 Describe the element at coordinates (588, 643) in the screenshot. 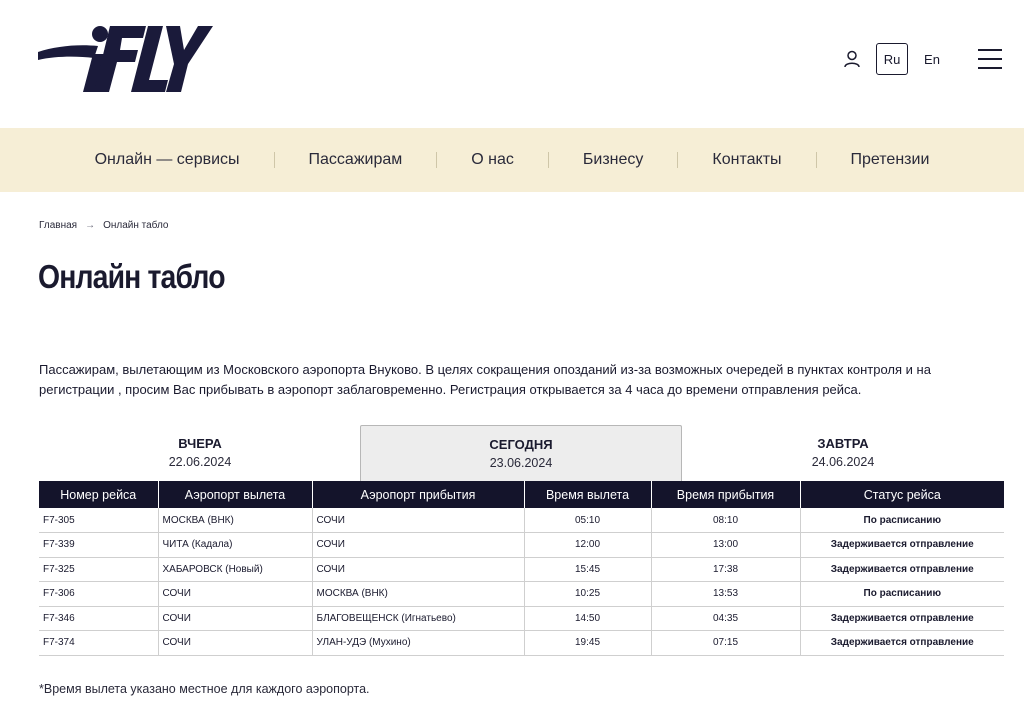

I see `departure-time: 19:45` at that location.